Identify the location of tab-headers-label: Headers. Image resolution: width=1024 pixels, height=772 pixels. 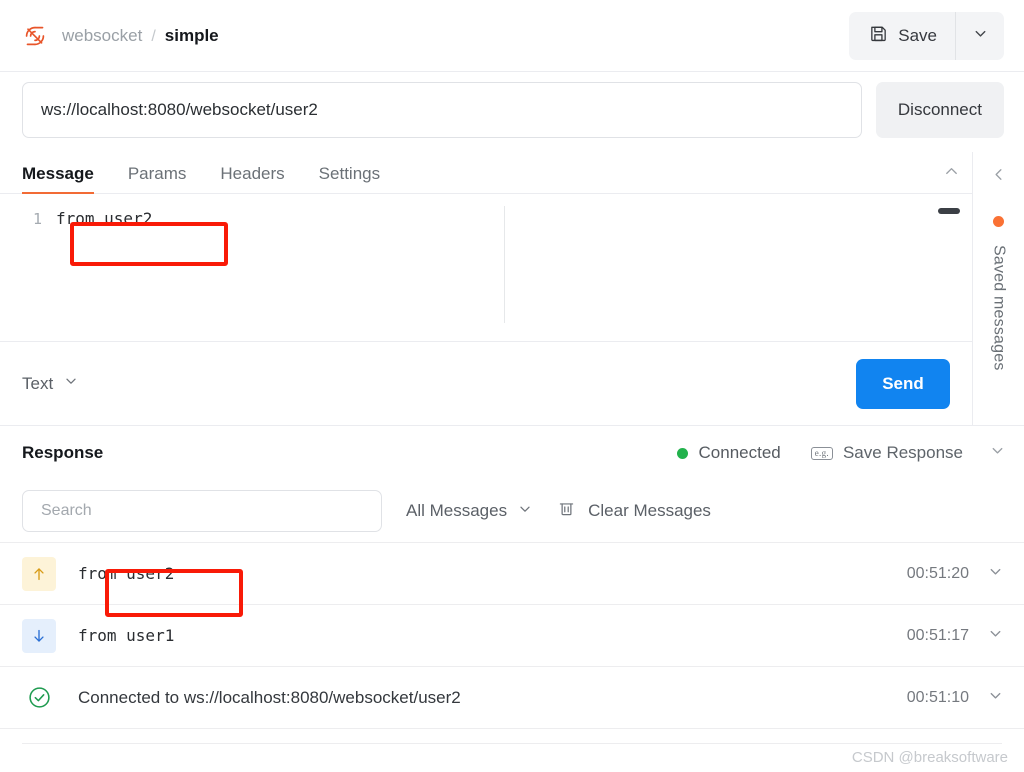
(252, 173).